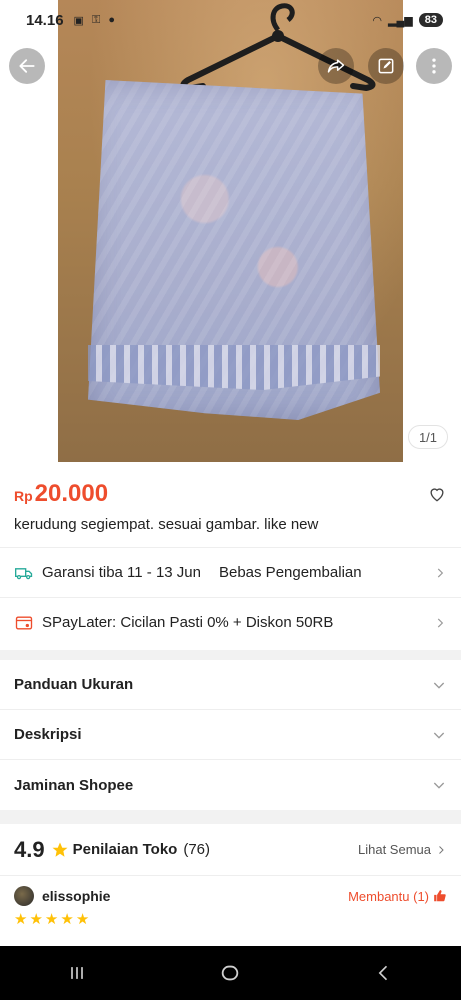 This screenshot has width=461, height=1000. What do you see at coordinates (230, 850) in the screenshot?
I see `shop-rating-header: 4.9 Penilaian Toko (76) Lihat Semua` at bounding box center [230, 850].